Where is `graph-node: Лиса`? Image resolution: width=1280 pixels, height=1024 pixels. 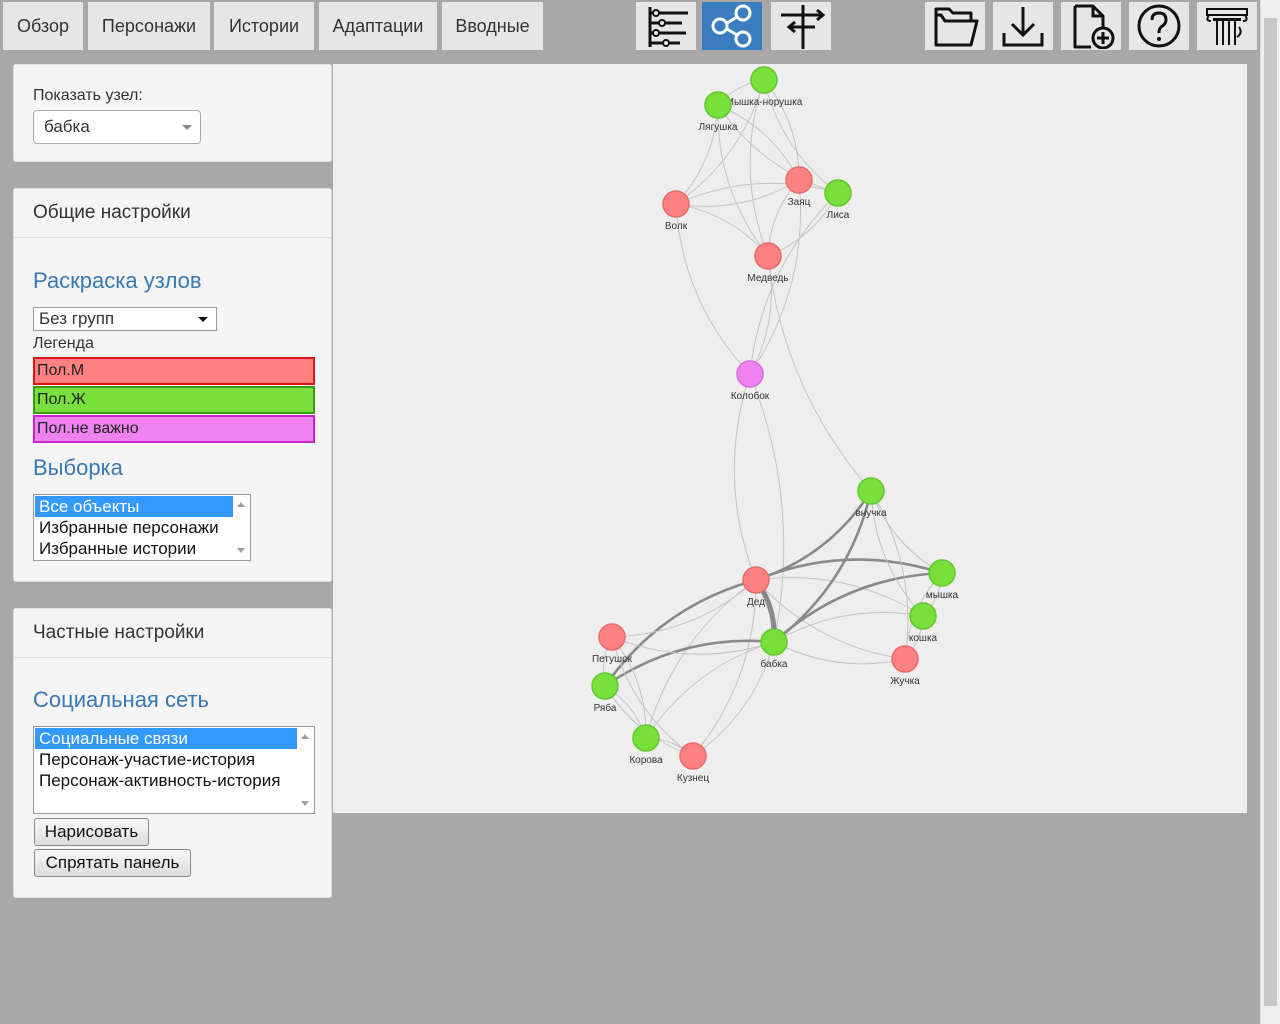 graph-node: Лиса is located at coordinates (838, 200).